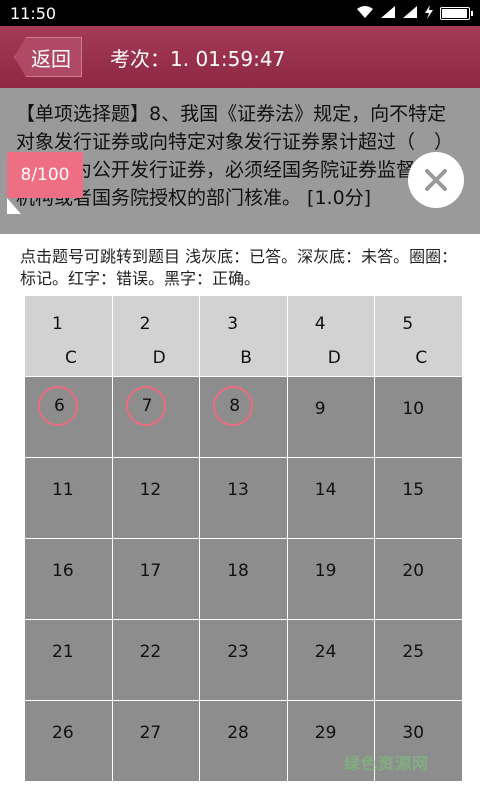  I want to click on question-number: 11, so click(63, 490).